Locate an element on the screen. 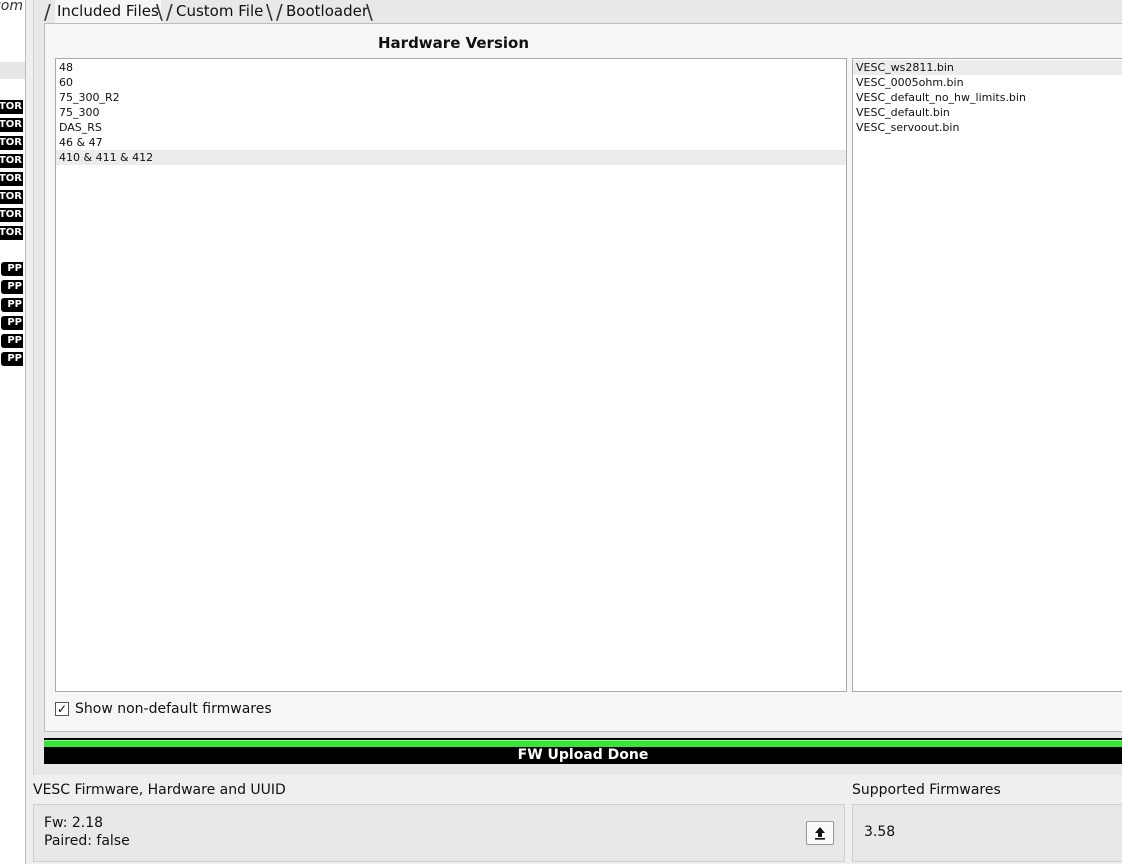 The image size is (1122, 864). sidebar-top-text: com is located at coordinates (11, 7).